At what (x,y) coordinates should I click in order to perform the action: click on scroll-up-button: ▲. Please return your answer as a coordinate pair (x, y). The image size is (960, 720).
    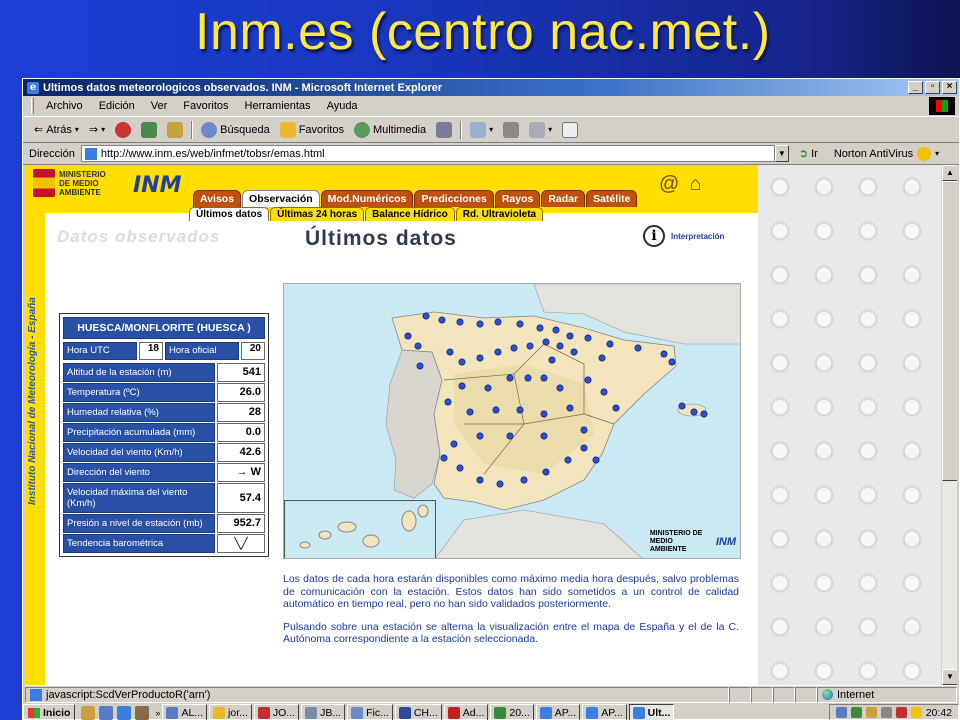
    Looking at the image, I should click on (949, 173).